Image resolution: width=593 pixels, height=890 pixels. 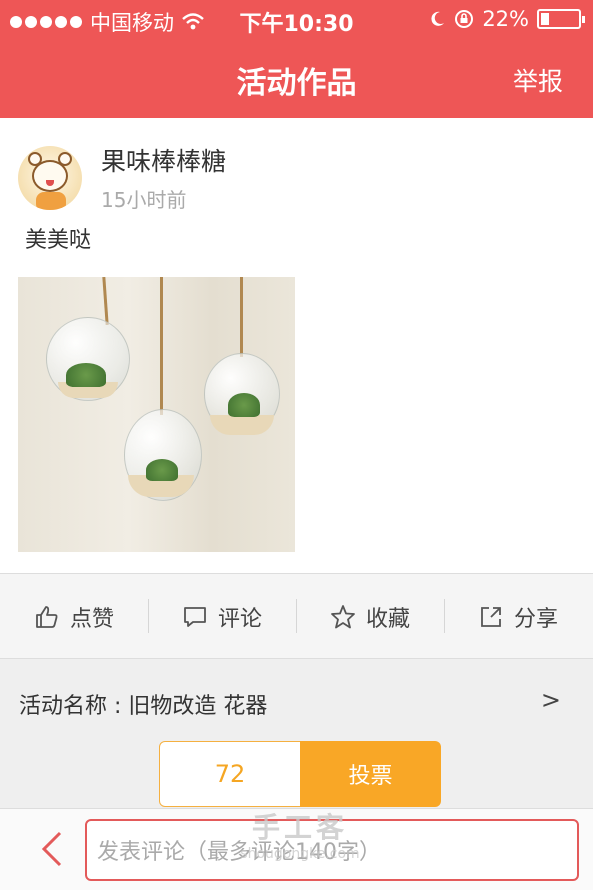 What do you see at coordinates (491, 617) in the screenshot?
I see `share-icon` at bounding box center [491, 617].